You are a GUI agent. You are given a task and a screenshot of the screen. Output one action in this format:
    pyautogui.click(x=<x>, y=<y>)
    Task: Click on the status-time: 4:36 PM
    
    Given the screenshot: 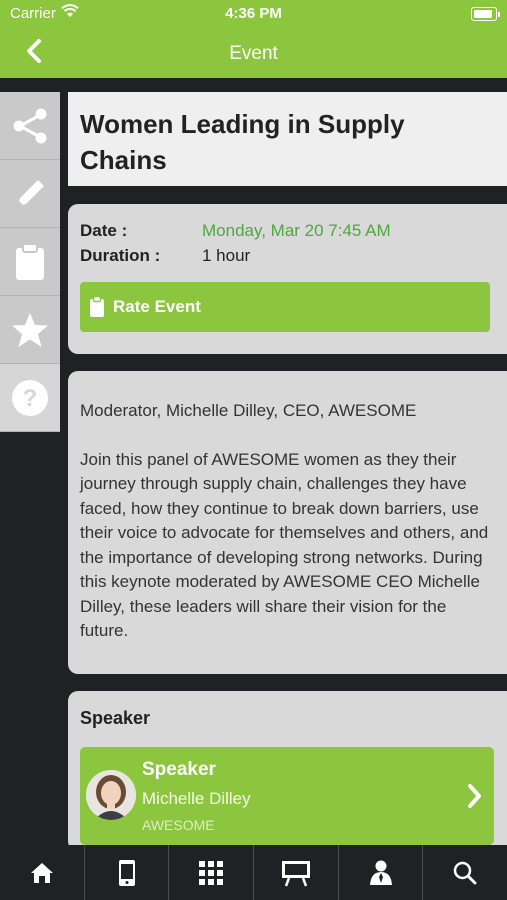 What is the action you would take?
    pyautogui.click(x=253, y=13)
    